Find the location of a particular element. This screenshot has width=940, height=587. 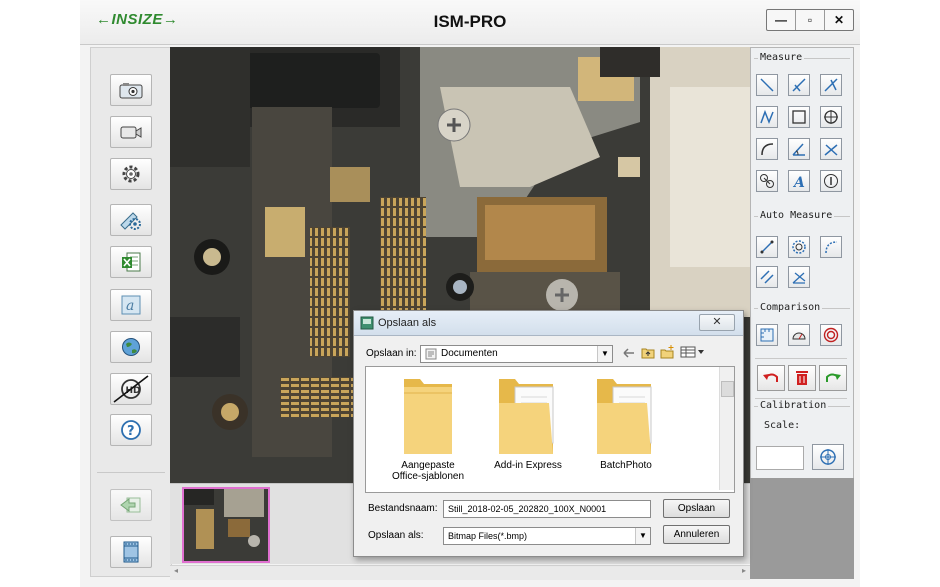

circle-button is located at coordinates (831, 117).